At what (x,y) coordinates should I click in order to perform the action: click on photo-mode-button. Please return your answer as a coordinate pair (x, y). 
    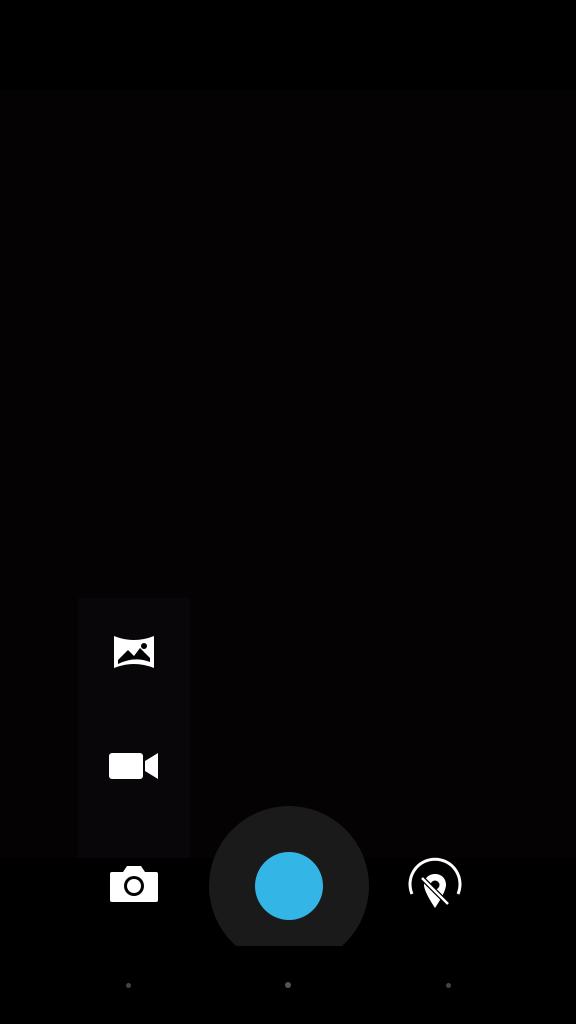
    Looking at the image, I should click on (134, 886).